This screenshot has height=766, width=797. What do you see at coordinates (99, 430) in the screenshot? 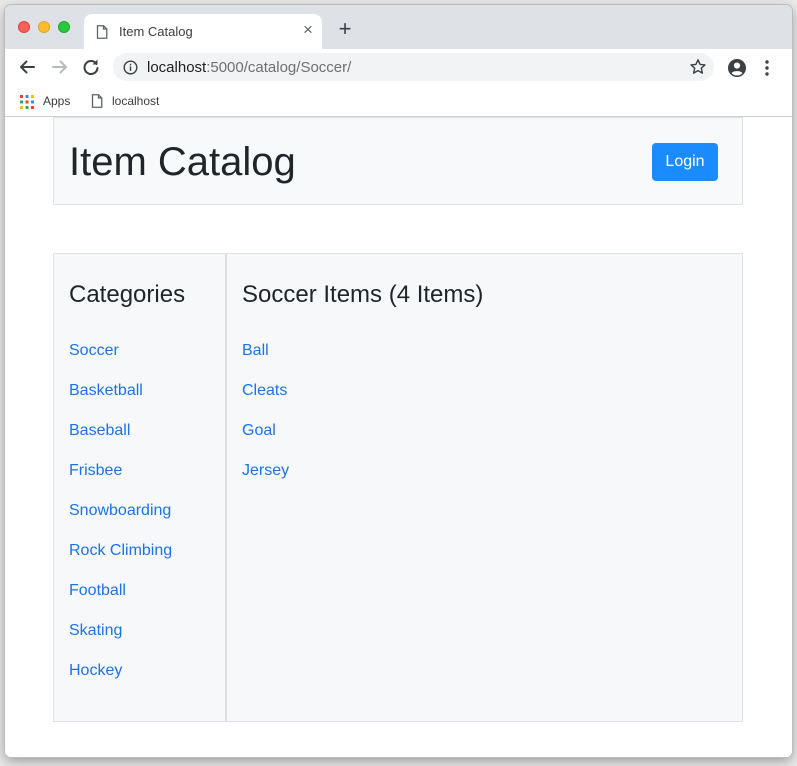
I see `category-link-baseball: Baseball` at bounding box center [99, 430].